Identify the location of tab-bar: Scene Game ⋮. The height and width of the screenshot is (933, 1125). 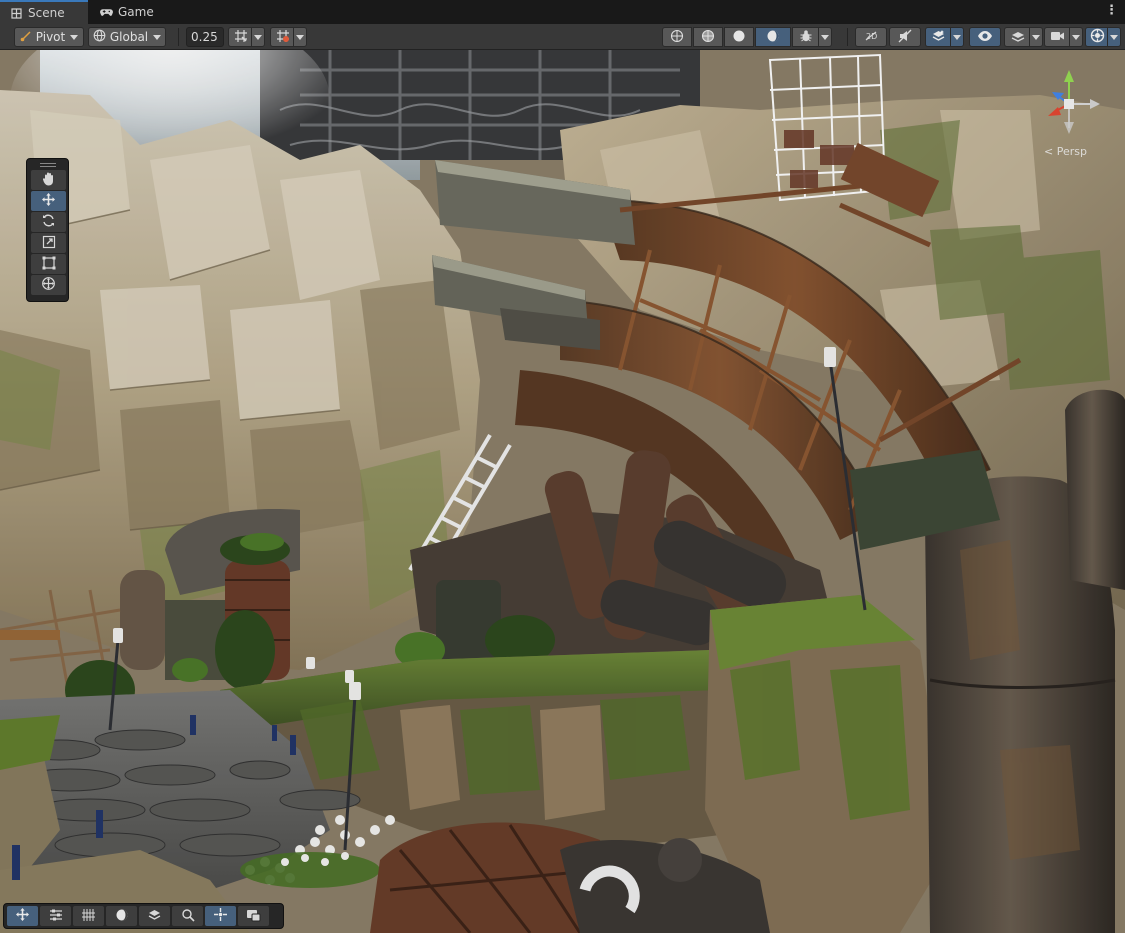
(562, 12).